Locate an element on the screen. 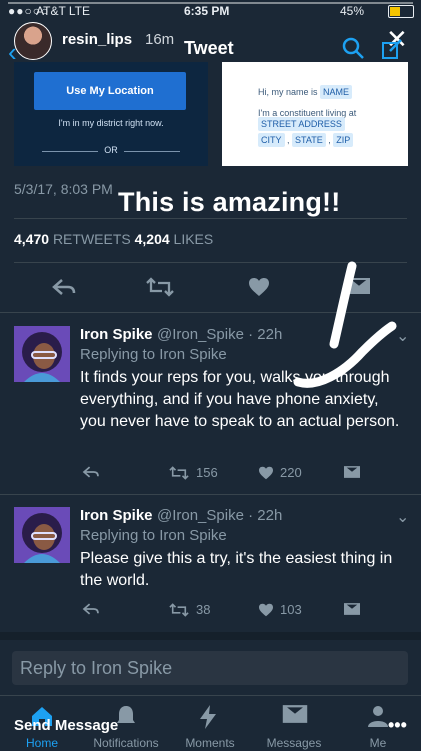 This screenshot has width=421, height=751. retweet-count: 38 is located at coordinates (203, 609).